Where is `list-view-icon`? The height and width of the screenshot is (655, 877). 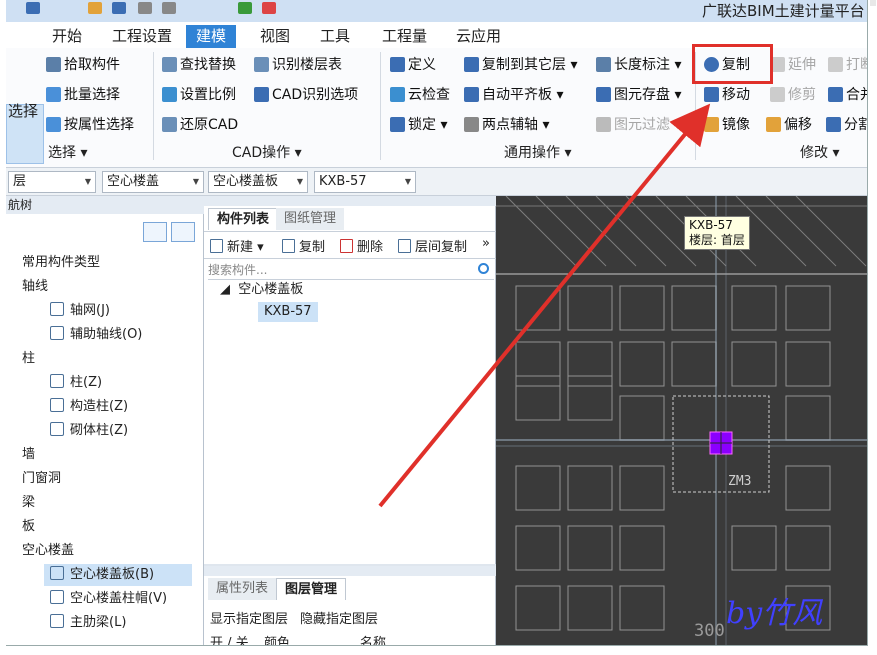 list-view-icon is located at coordinates (155, 232).